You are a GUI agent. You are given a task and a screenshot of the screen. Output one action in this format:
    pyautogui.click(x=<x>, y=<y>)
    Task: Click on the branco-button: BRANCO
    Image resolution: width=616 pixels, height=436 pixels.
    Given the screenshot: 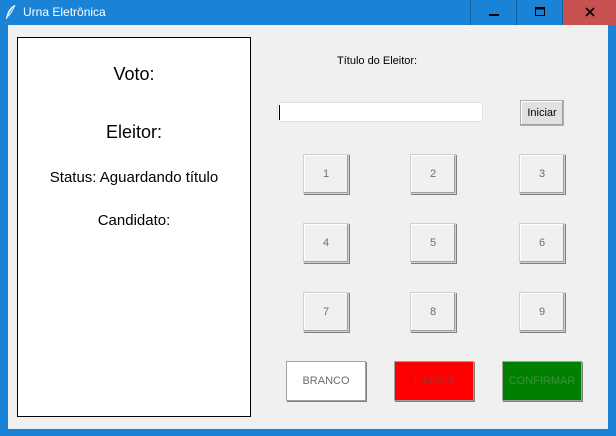 What is the action you would take?
    pyautogui.click(x=326, y=381)
    